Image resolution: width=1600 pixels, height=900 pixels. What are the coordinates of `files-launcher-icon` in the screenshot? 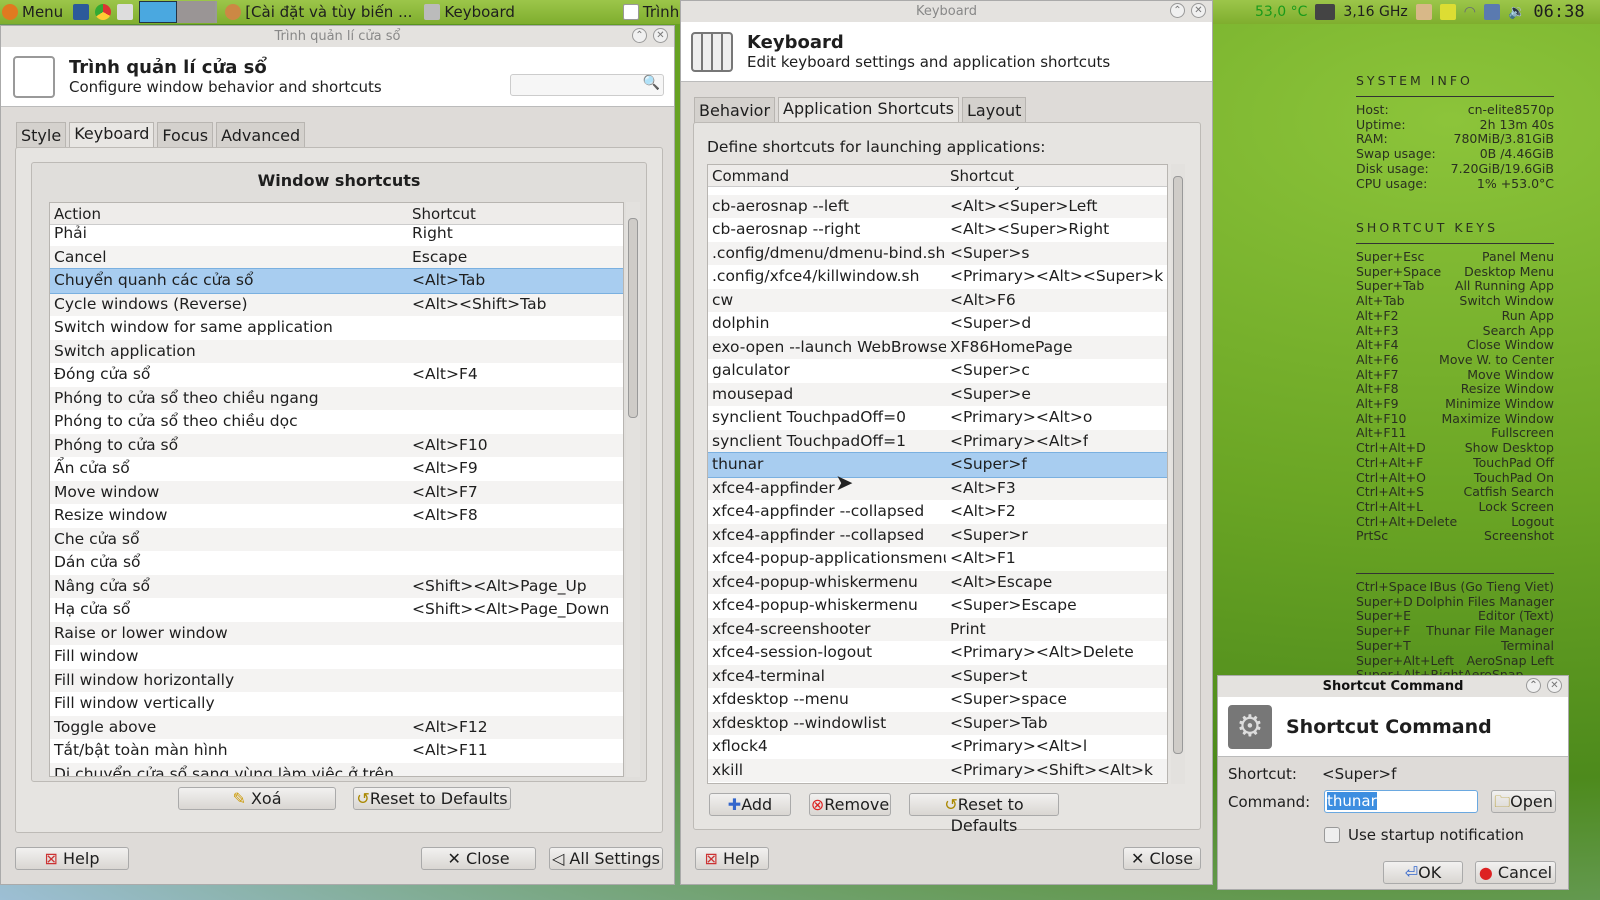 It's located at (81, 12).